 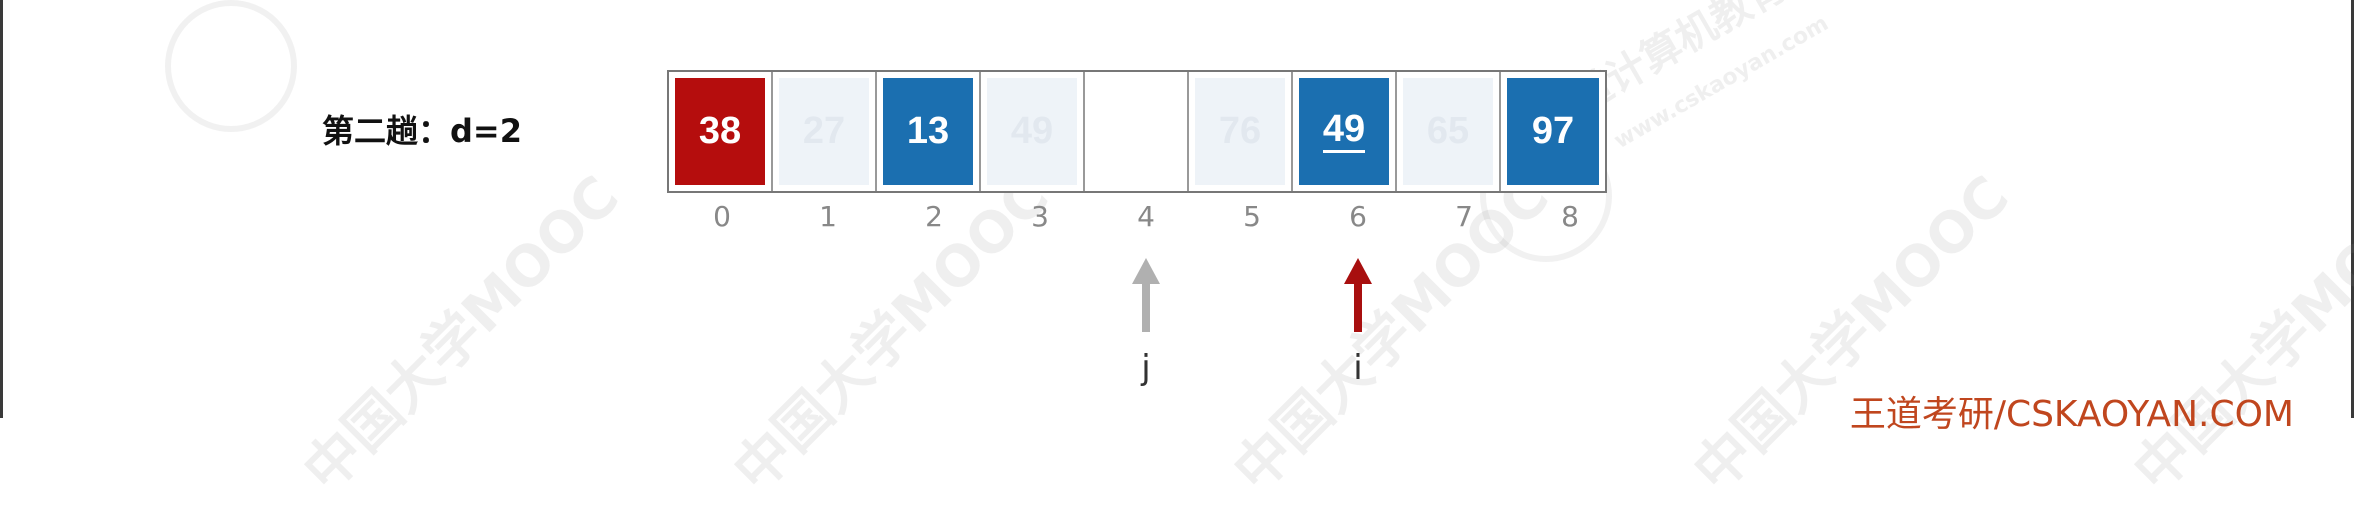 I want to click on pointer-i: i, so click(x=1358, y=323).